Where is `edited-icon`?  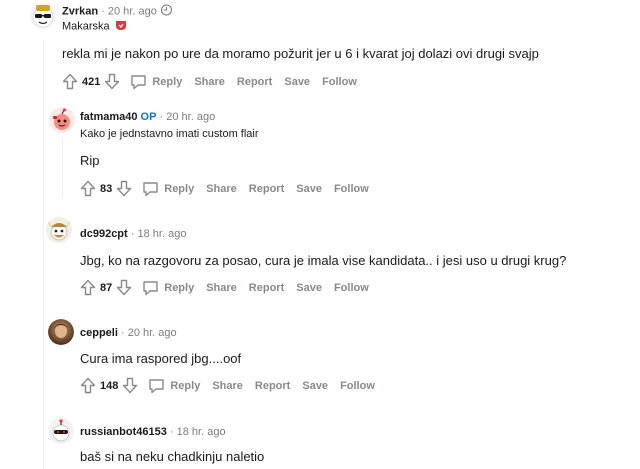
edited-icon is located at coordinates (166, 11).